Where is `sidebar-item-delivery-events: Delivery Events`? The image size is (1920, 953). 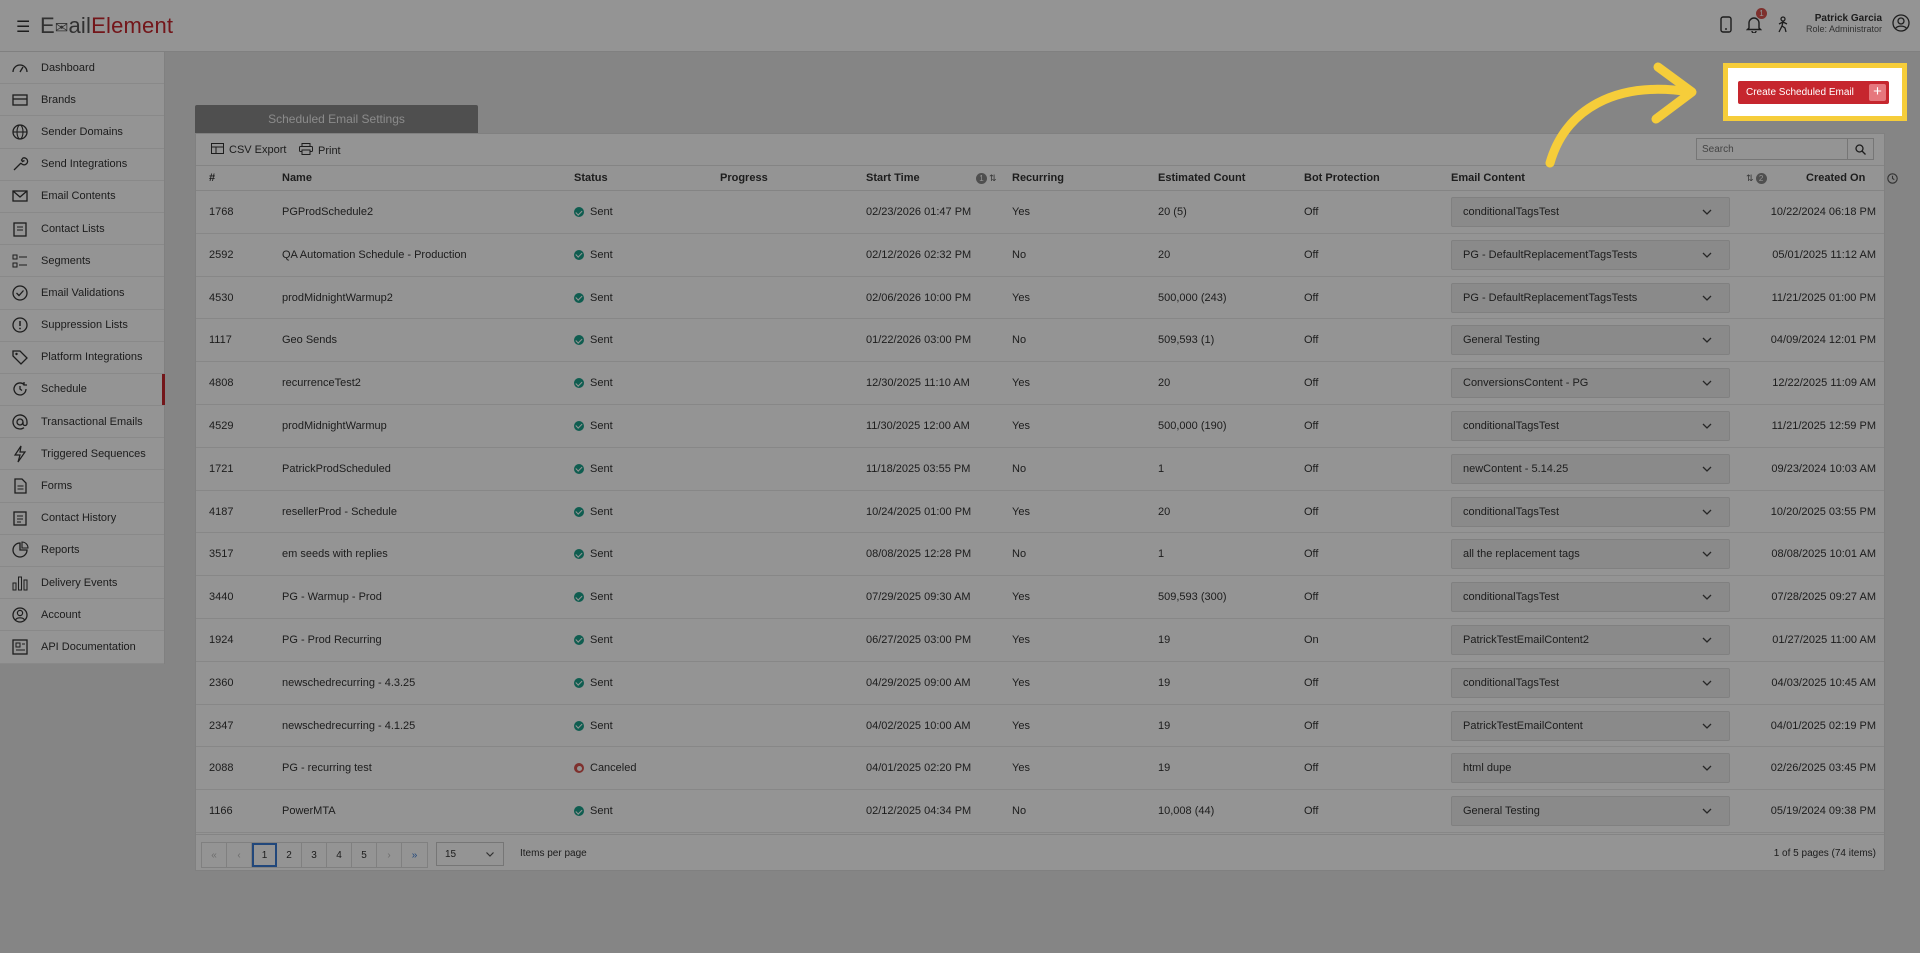
sidebar-item-delivery-events: Delivery Events is located at coordinates (82, 583).